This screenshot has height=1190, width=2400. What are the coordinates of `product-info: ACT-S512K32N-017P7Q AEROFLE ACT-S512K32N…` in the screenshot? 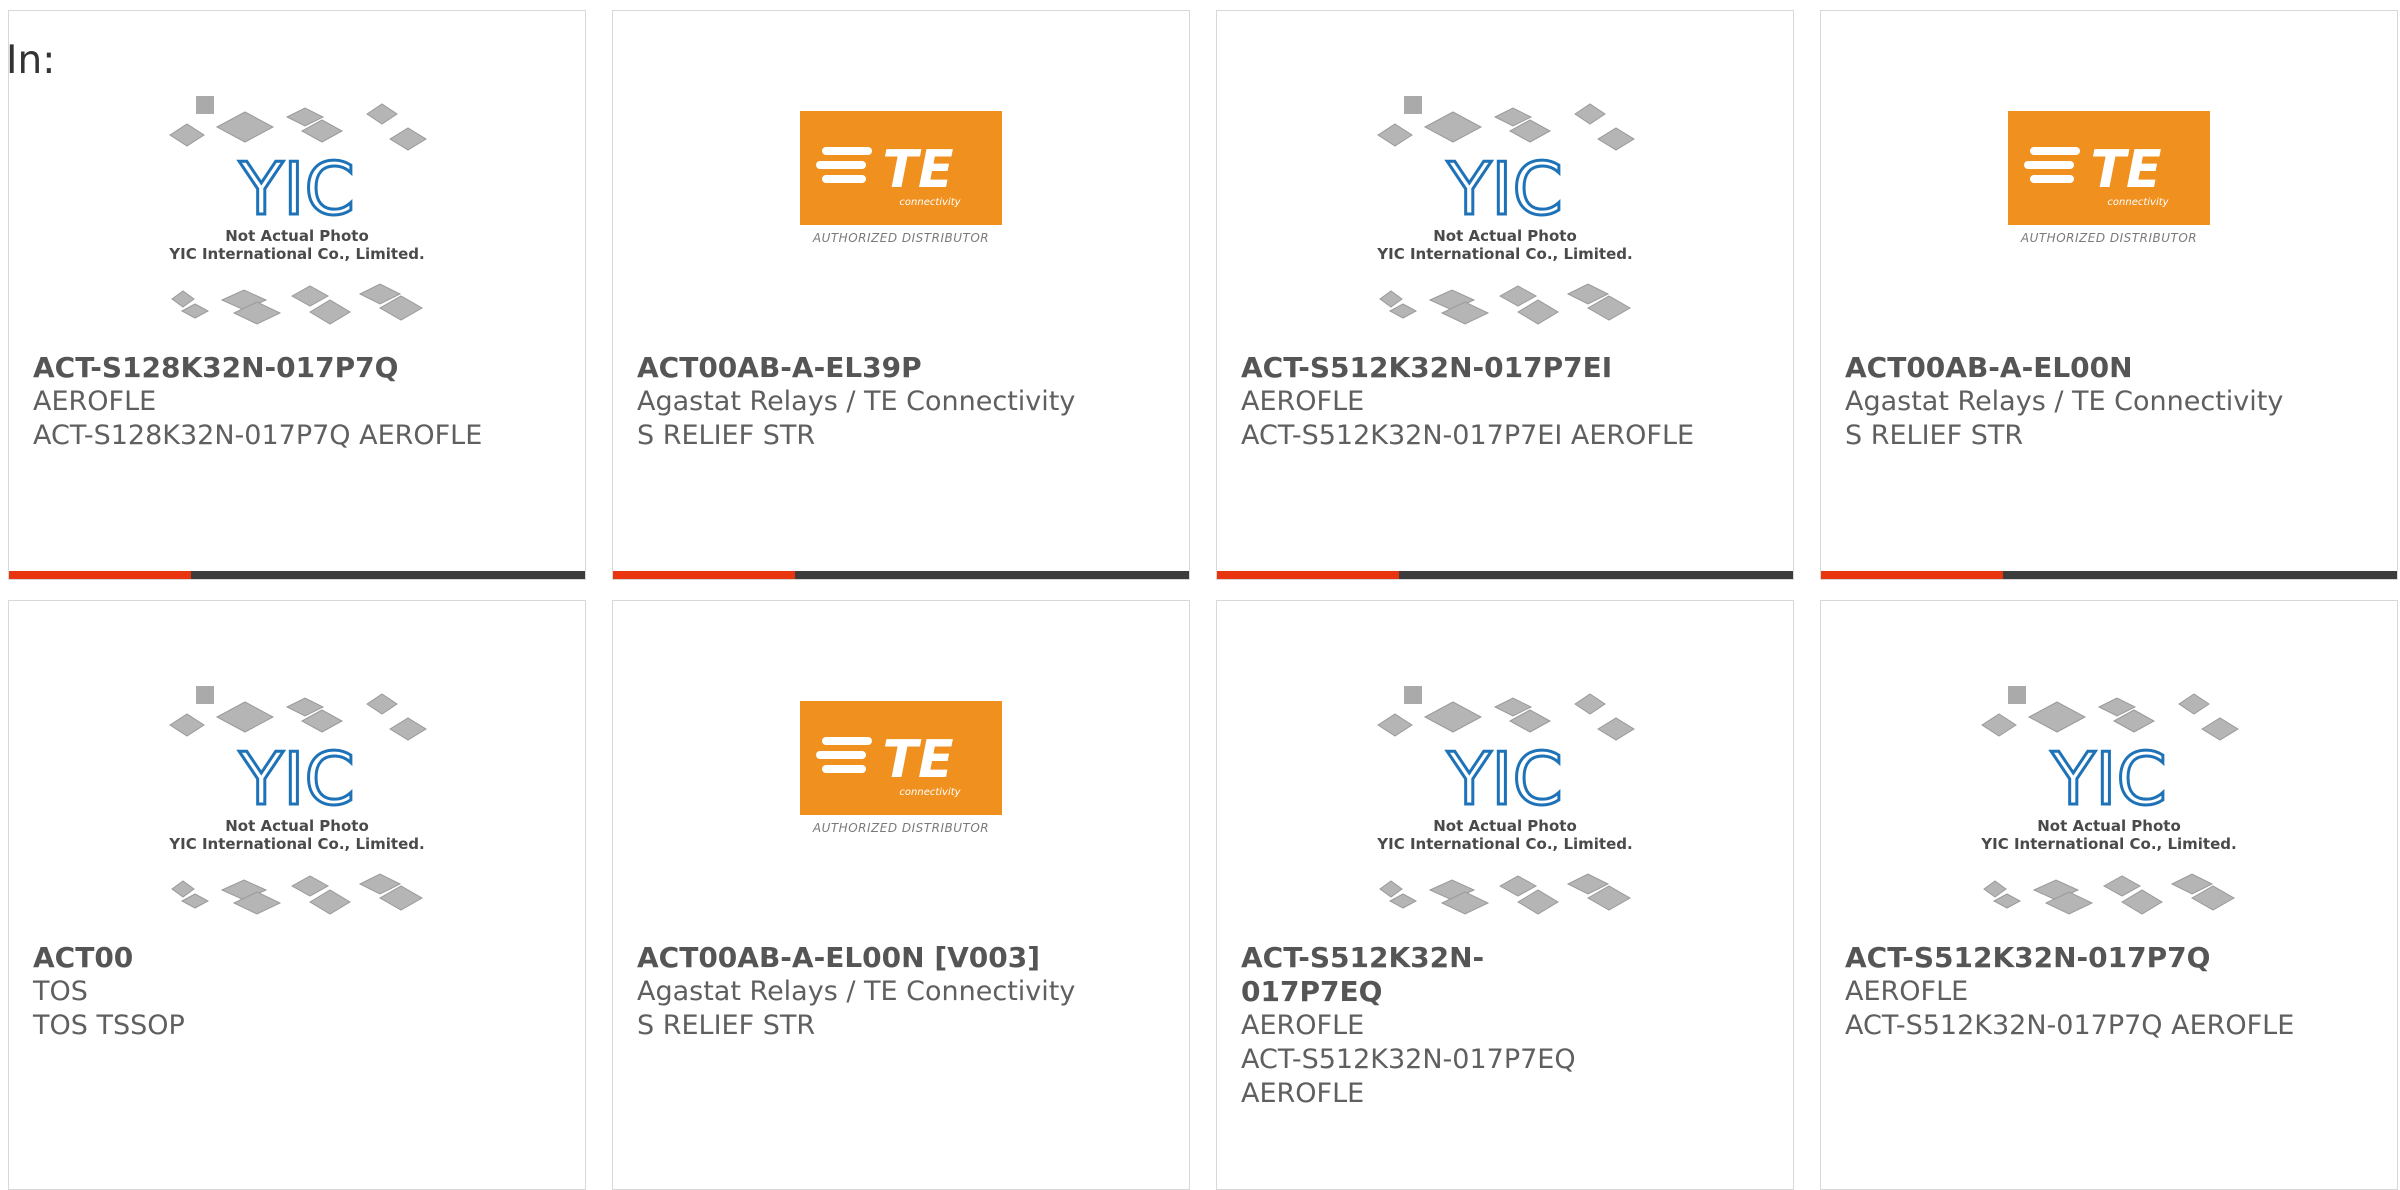 It's located at (2113, 992).